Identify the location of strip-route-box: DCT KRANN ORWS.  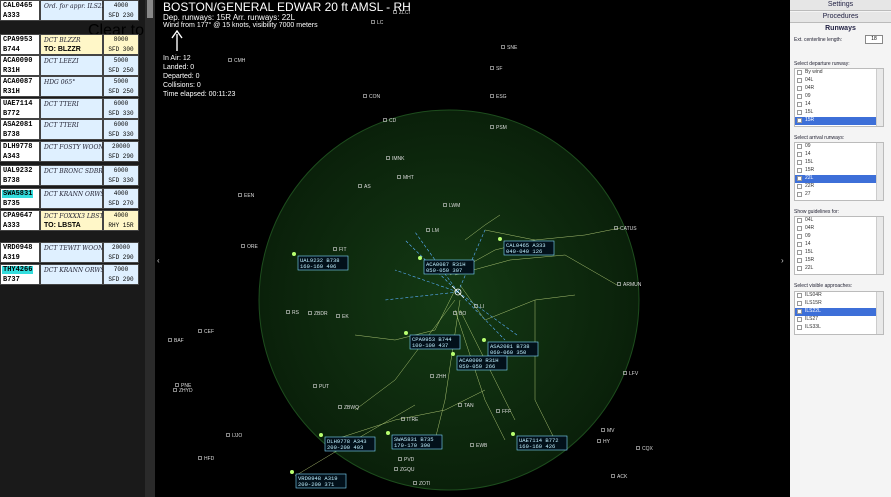
(72, 274).